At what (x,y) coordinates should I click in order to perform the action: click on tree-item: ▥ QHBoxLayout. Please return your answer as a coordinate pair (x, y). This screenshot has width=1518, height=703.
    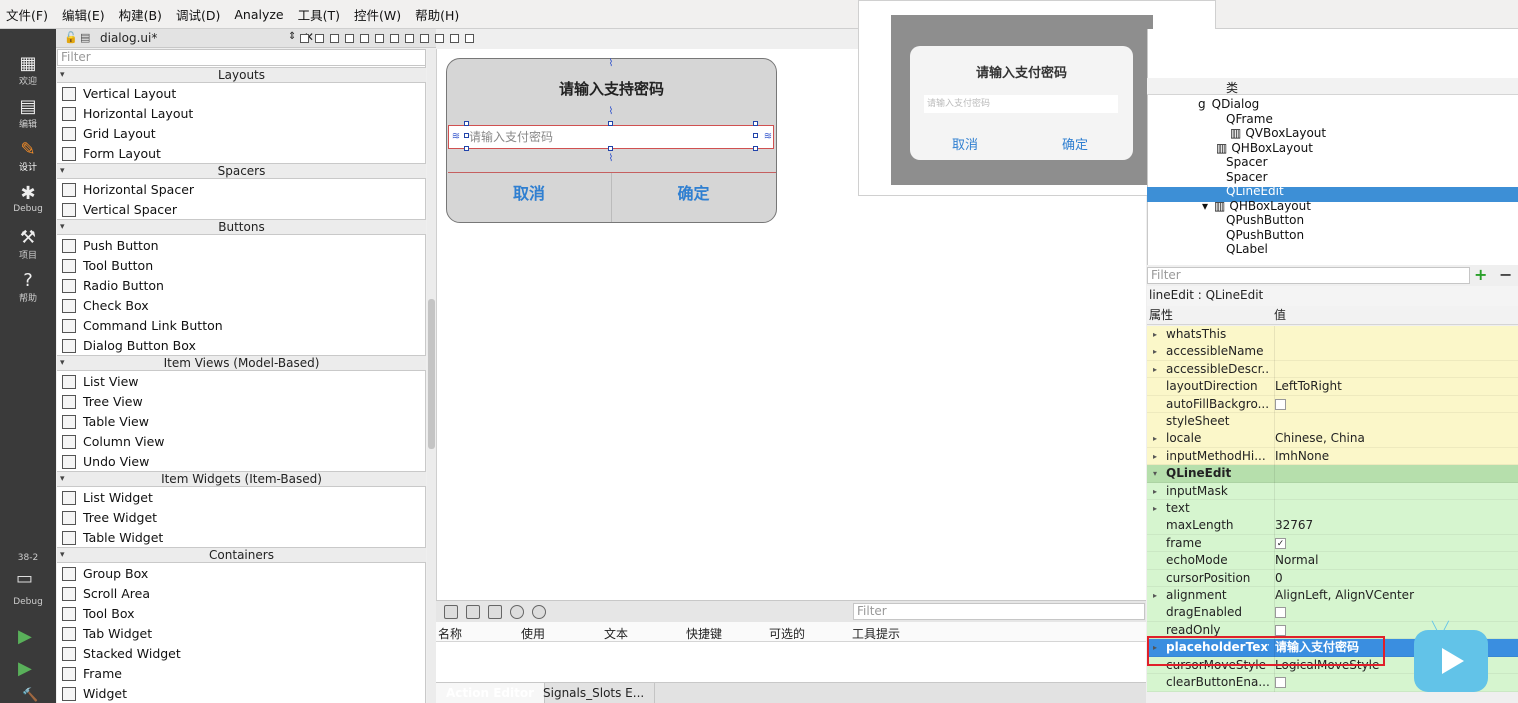
    Looking at the image, I should click on (1264, 148).